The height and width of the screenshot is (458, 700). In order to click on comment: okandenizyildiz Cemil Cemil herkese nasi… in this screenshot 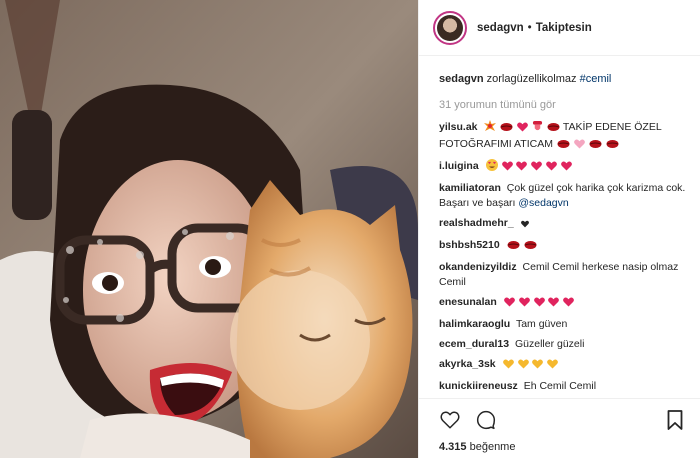, I will do `click(562, 275)`.